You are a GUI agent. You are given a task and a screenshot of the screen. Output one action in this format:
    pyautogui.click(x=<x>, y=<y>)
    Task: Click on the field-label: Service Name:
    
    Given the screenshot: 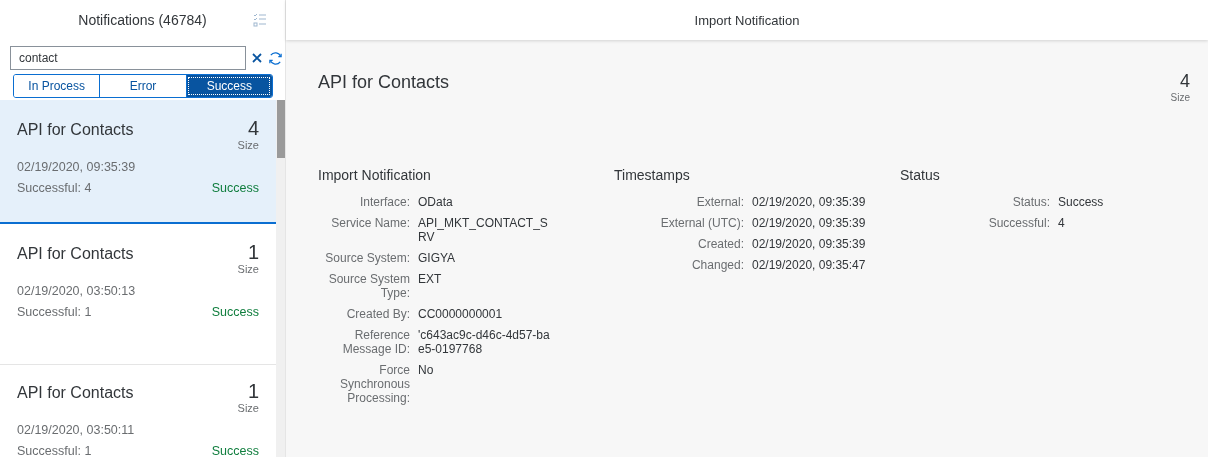 What is the action you would take?
    pyautogui.click(x=370, y=223)
    